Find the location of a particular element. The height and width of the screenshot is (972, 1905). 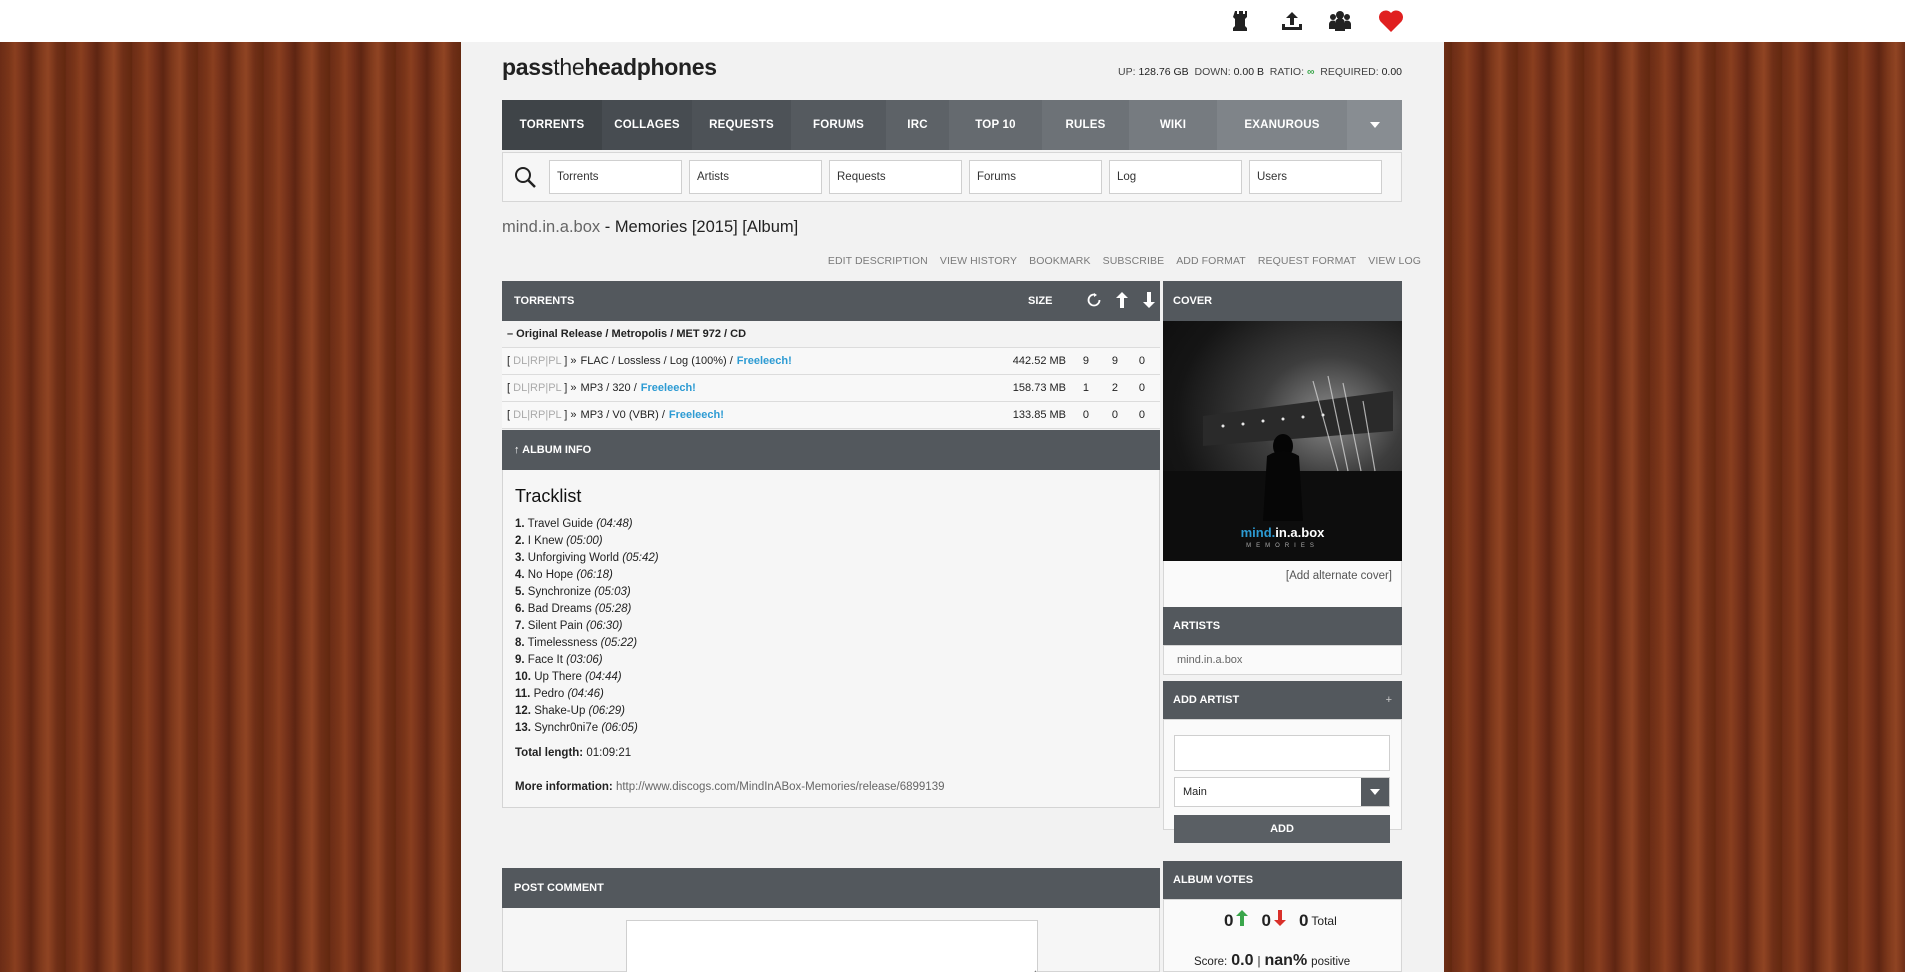

track-duration: (05:22) is located at coordinates (619, 643).